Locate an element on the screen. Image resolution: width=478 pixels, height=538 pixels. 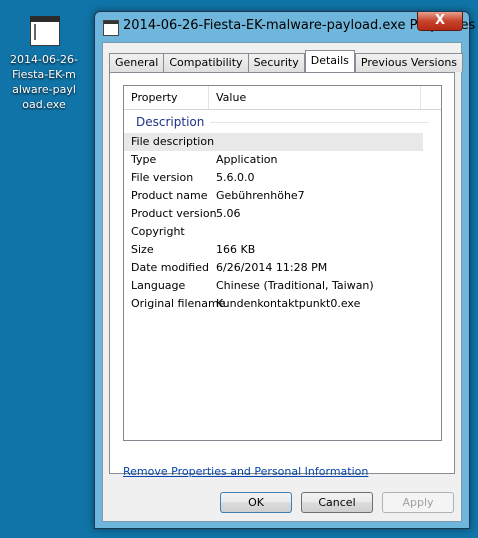
property-value: 166 KB is located at coordinates (236, 249).